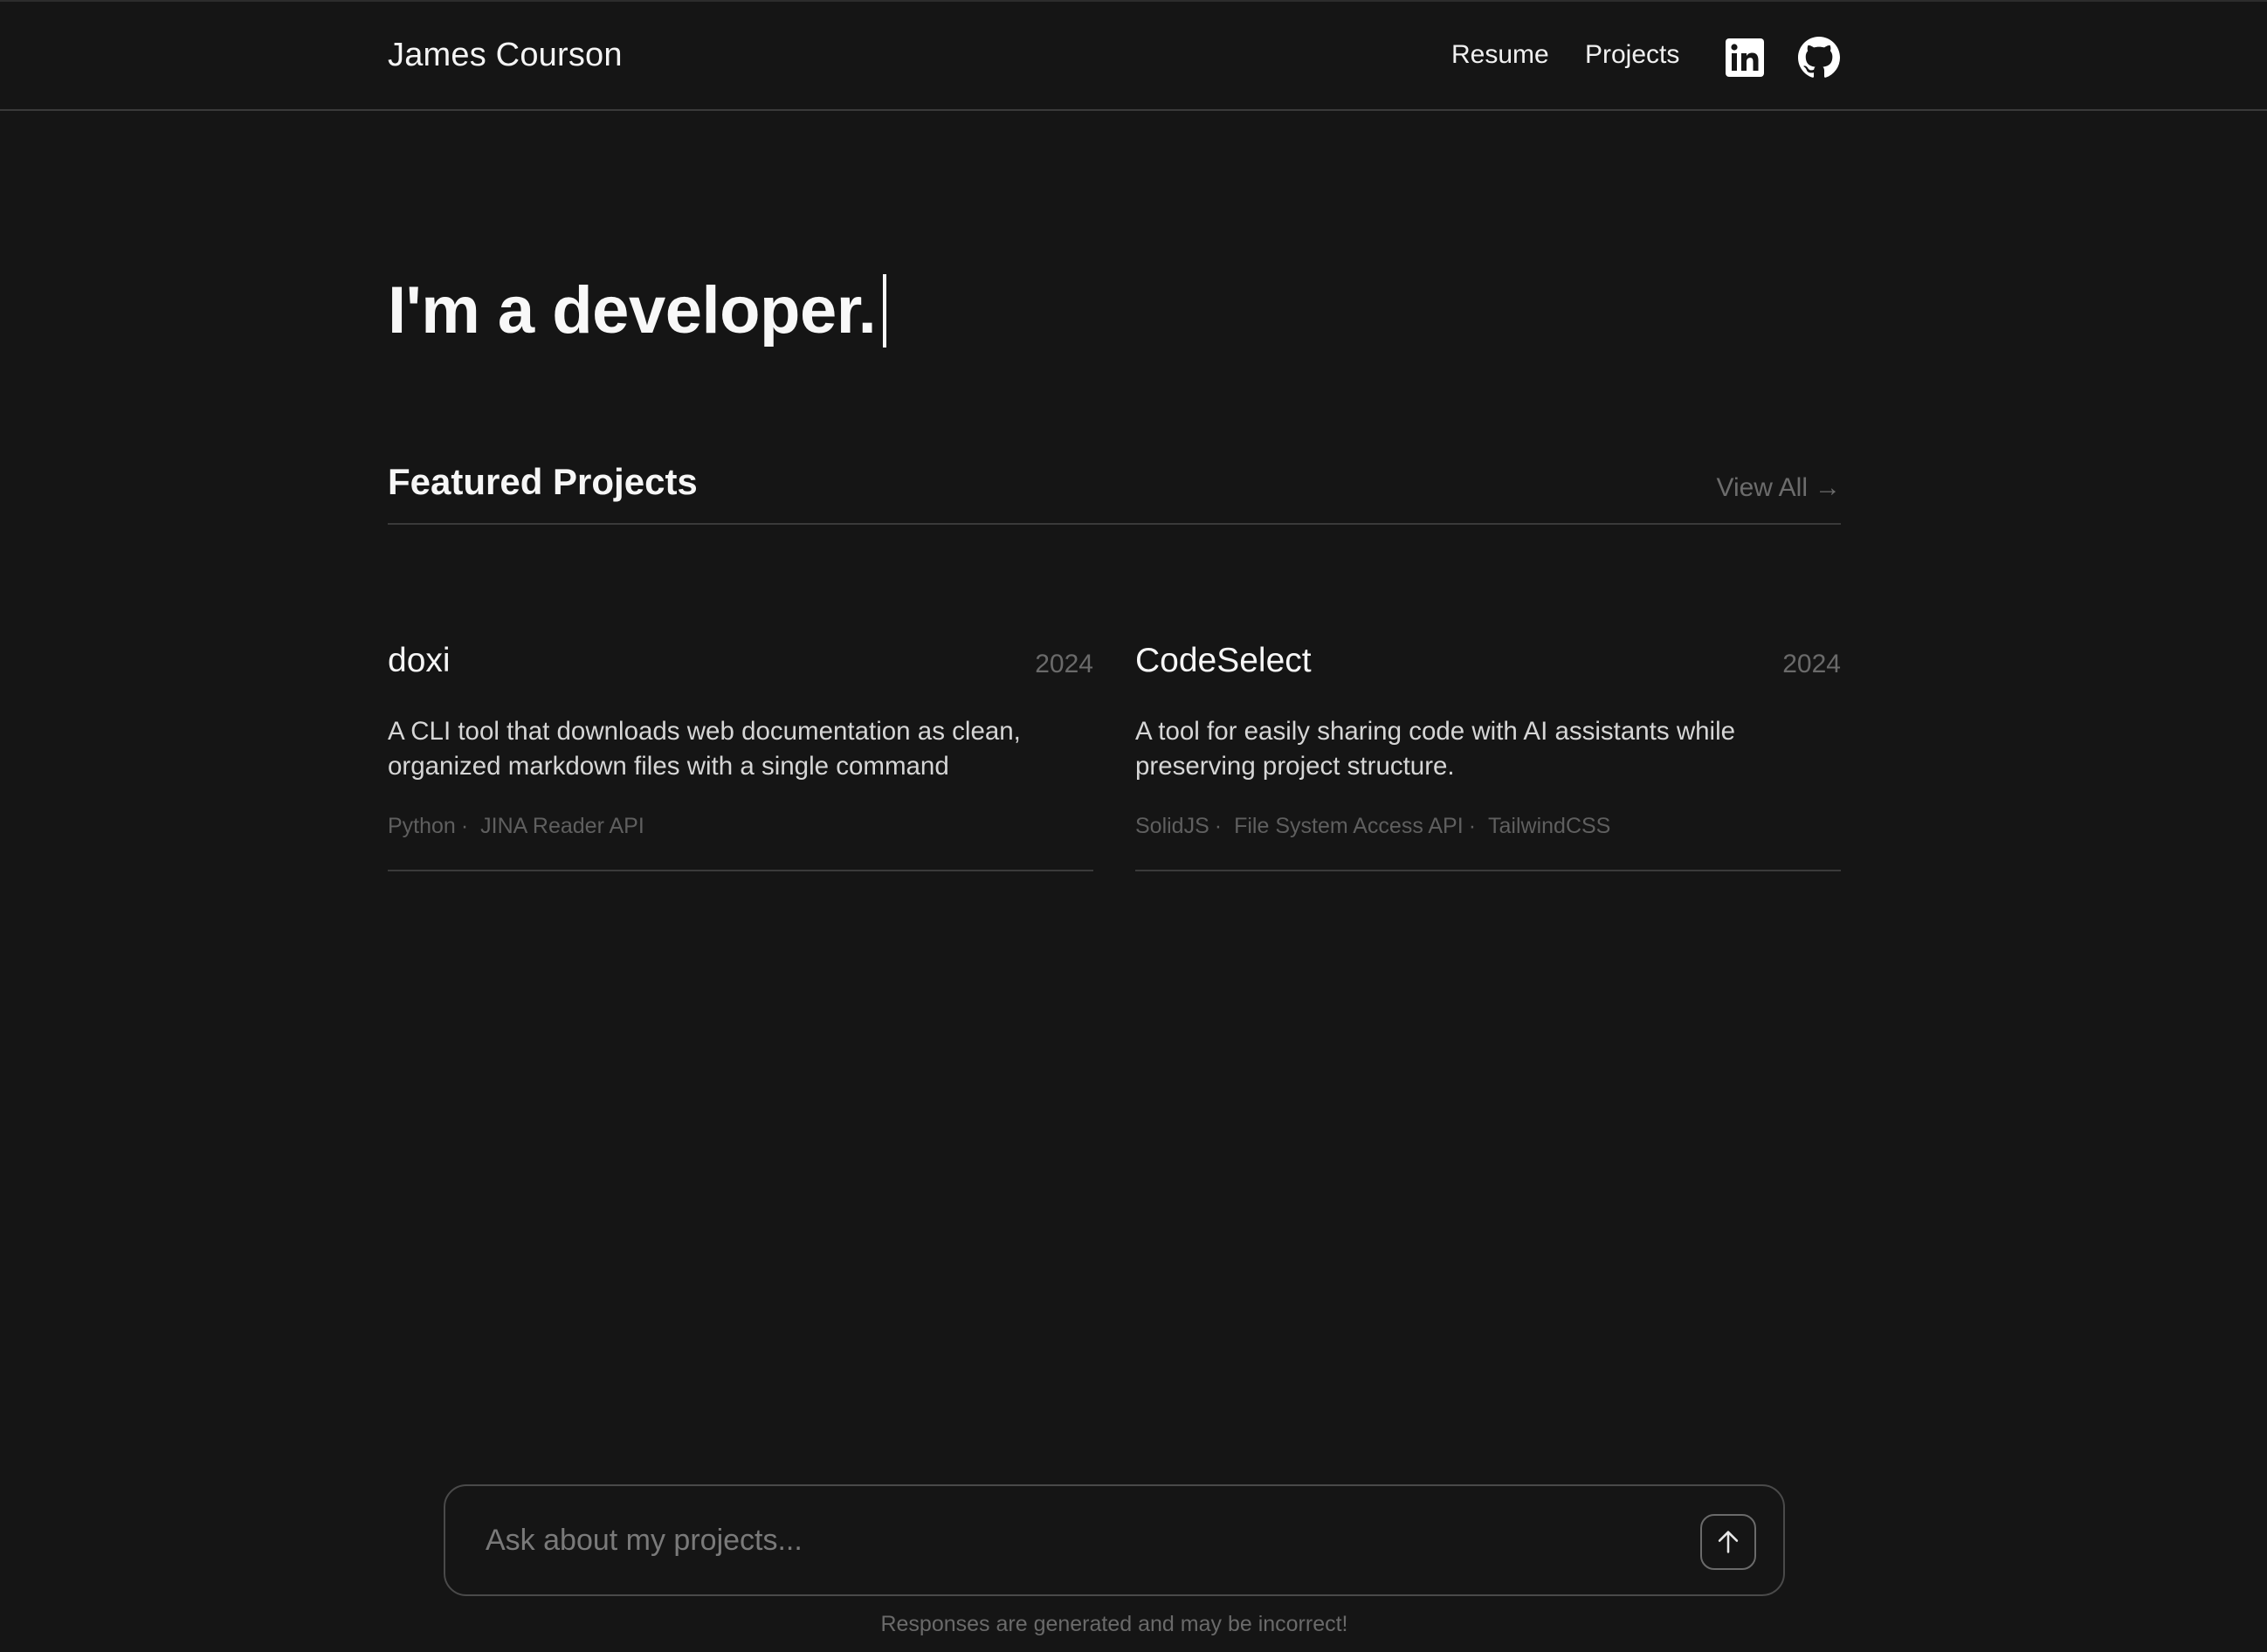  I want to click on linkedin-icon, so click(1745, 57).